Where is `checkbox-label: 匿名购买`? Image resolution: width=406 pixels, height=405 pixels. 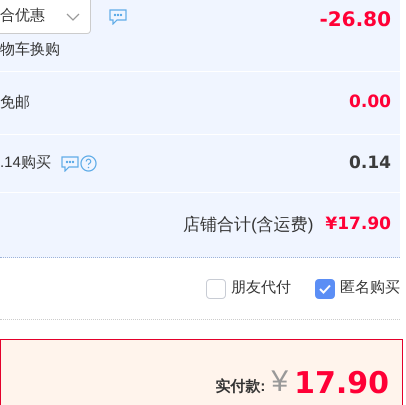 checkbox-label: 匿名购买 is located at coordinates (370, 288).